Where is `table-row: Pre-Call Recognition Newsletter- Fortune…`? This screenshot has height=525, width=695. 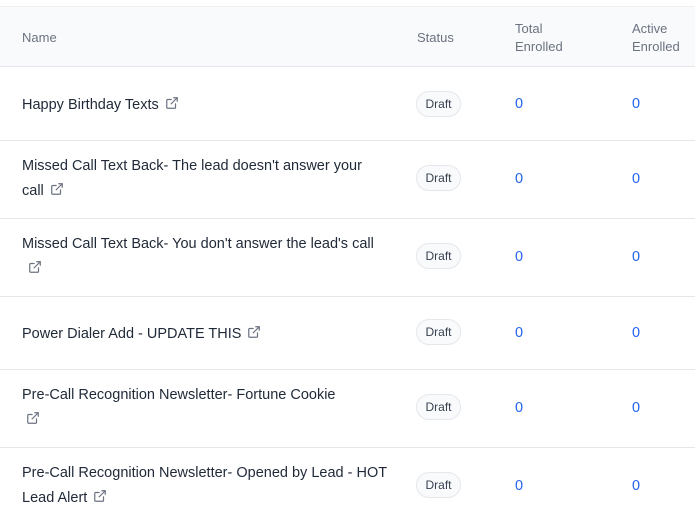 table-row: Pre-Call Recognition Newsletter- Fortune… is located at coordinates (347, 409).